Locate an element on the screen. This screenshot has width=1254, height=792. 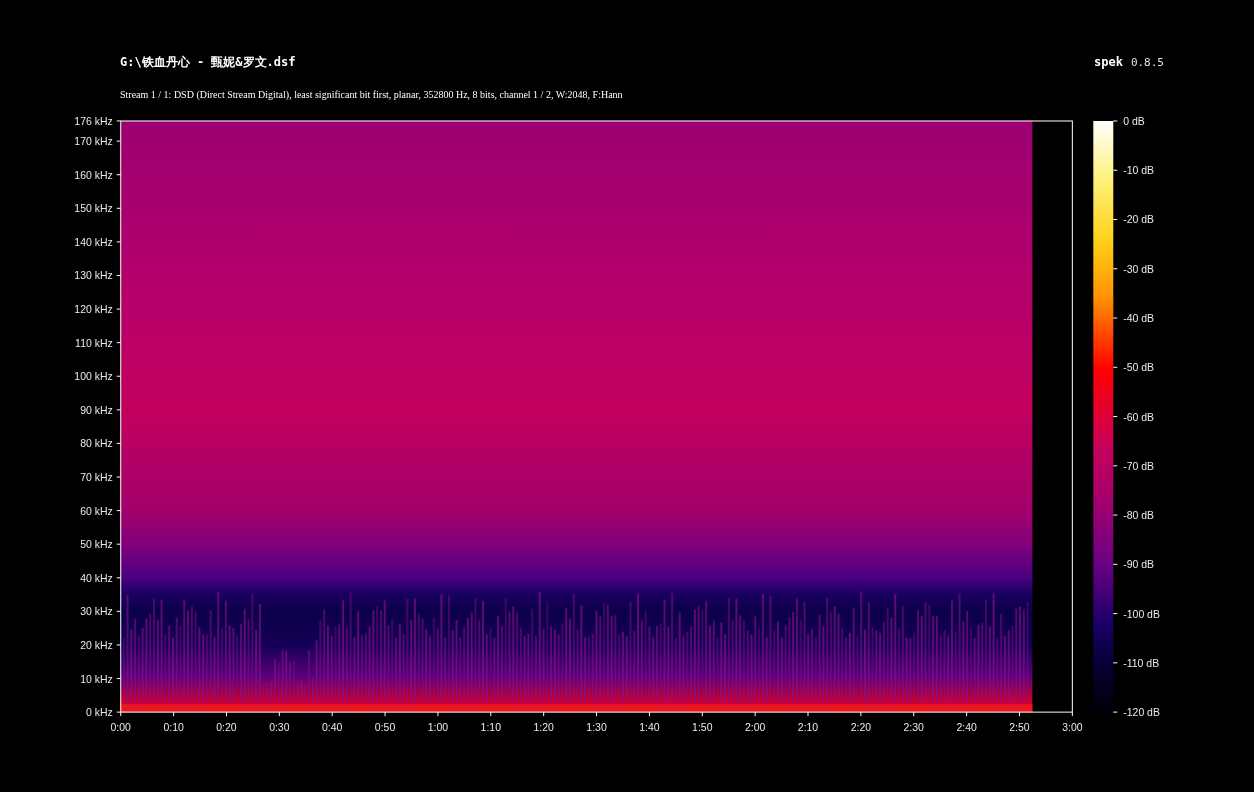
time-label: 0:30 is located at coordinates (279, 728).